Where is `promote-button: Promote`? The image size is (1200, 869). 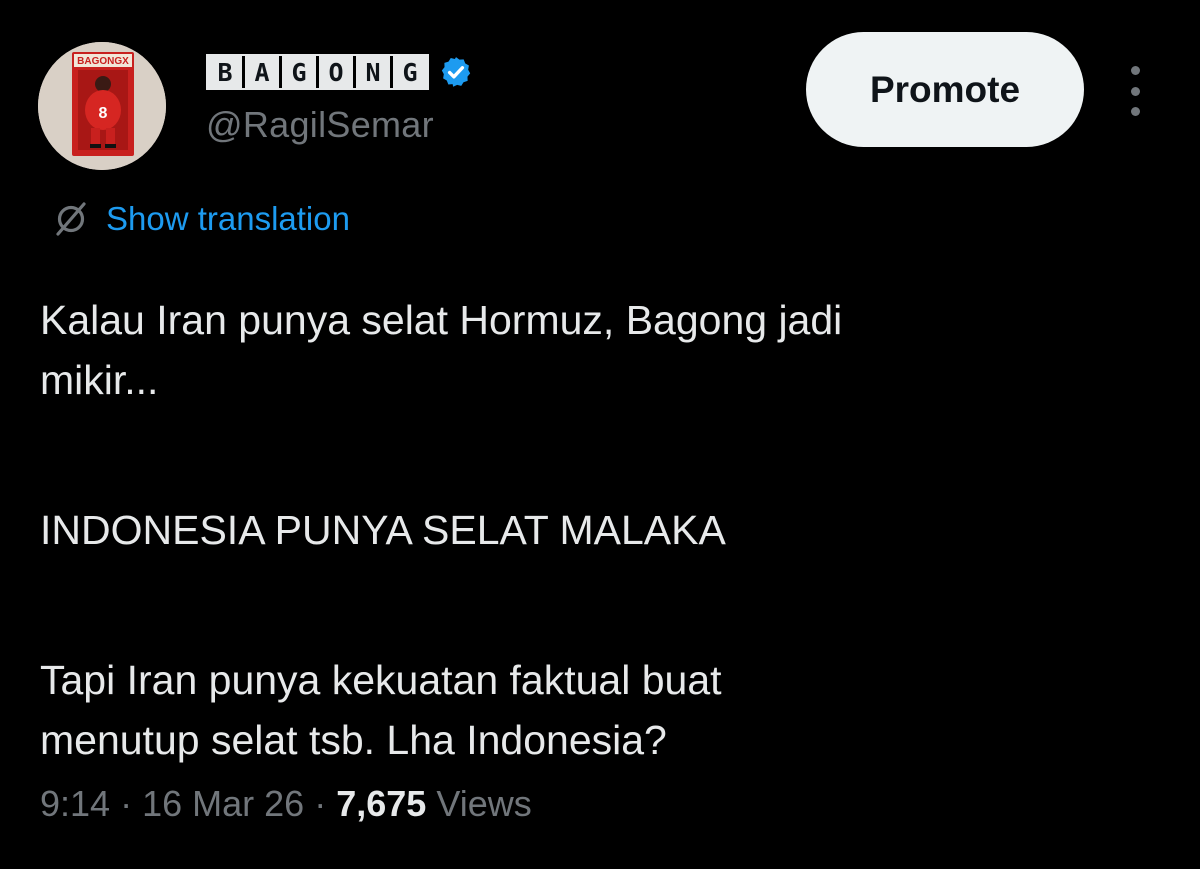 promote-button: Promote is located at coordinates (945, 89).